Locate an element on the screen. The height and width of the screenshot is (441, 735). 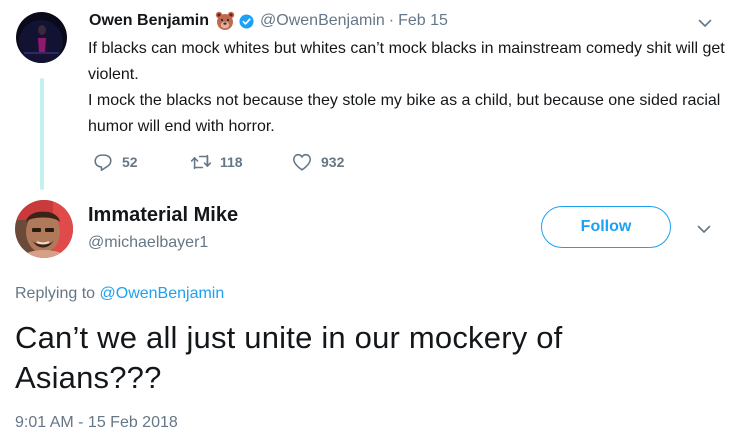
tweet2-timestamp: 9:01 AM - 15 Feb 2018 is located at coordinates (96, 423).